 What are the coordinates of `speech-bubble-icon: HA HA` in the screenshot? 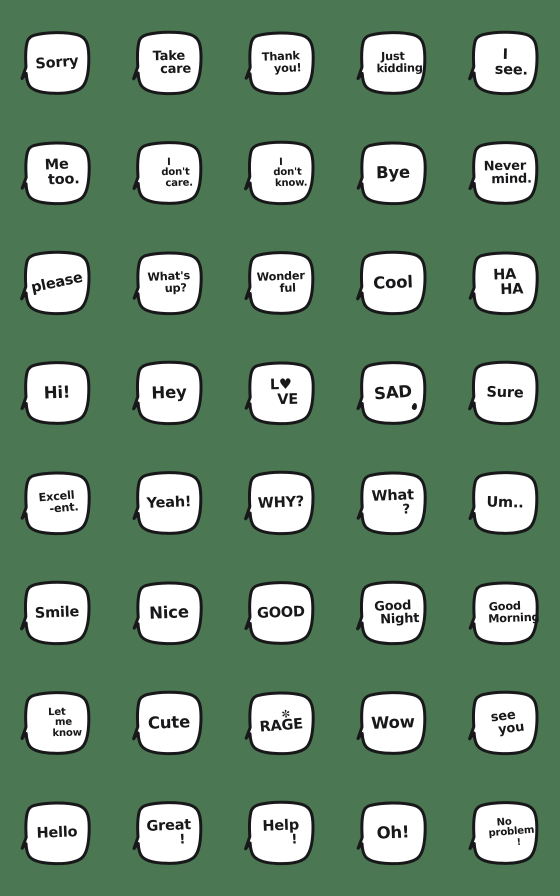 It's located at (504, 284).